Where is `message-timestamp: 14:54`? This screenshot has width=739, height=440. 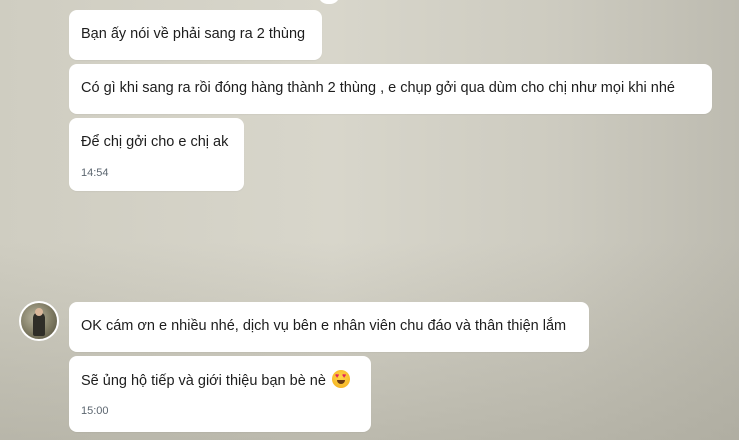
message-timestamp: 14:54 is located at coordinates (95, 173).